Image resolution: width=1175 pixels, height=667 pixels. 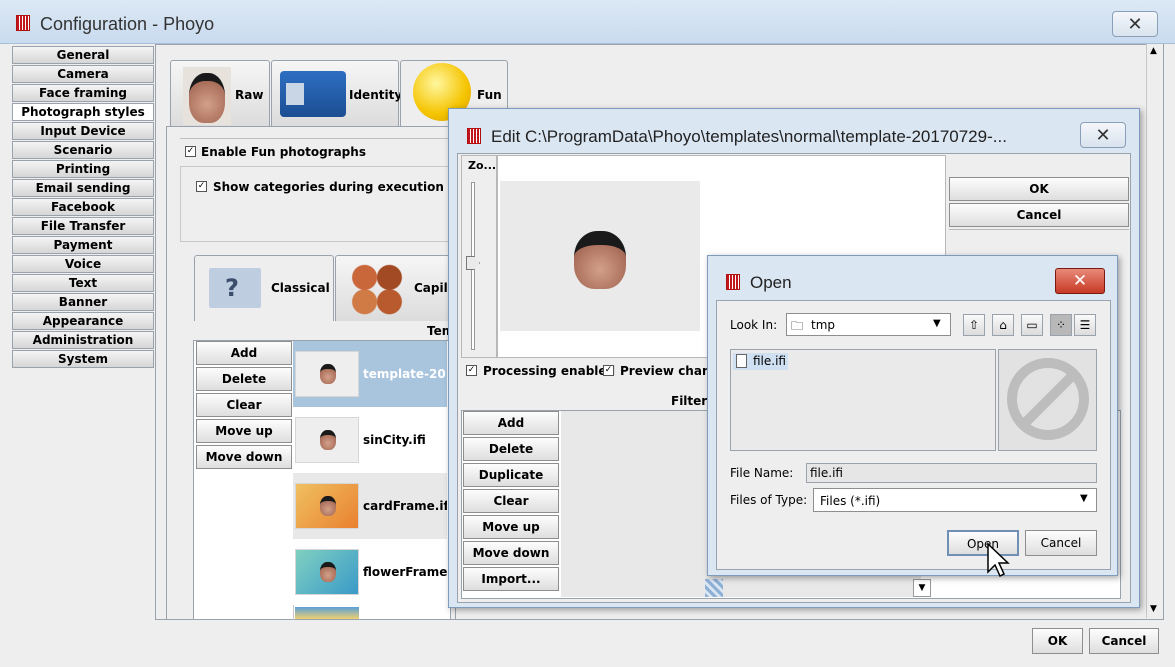 What do you see at coordinates (83, 112) in the screenshot?
I see `sidebar-item-photograph-styles: Photograph styles` at bounding box center [83, 112].